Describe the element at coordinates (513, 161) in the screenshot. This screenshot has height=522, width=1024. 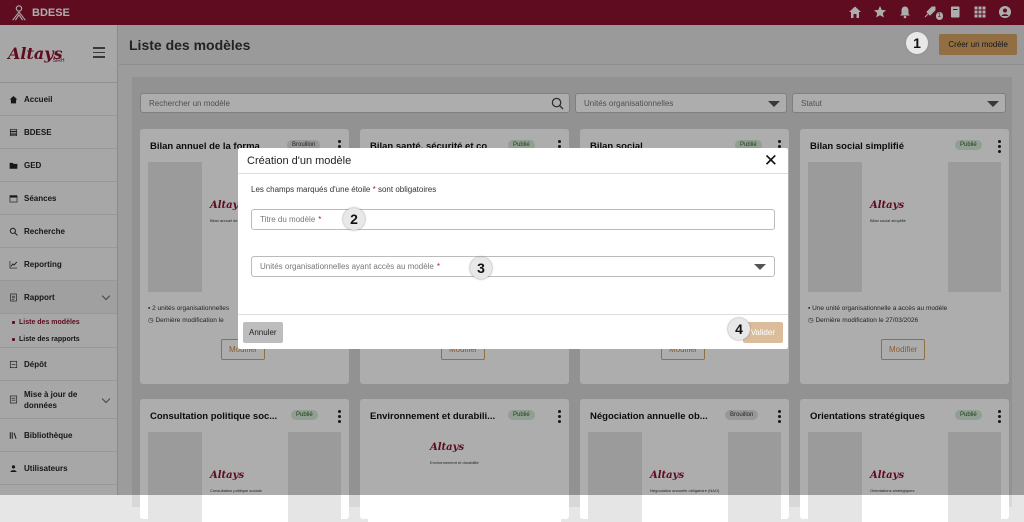
I see `dialog-header: Création d'un modèle` at that location.